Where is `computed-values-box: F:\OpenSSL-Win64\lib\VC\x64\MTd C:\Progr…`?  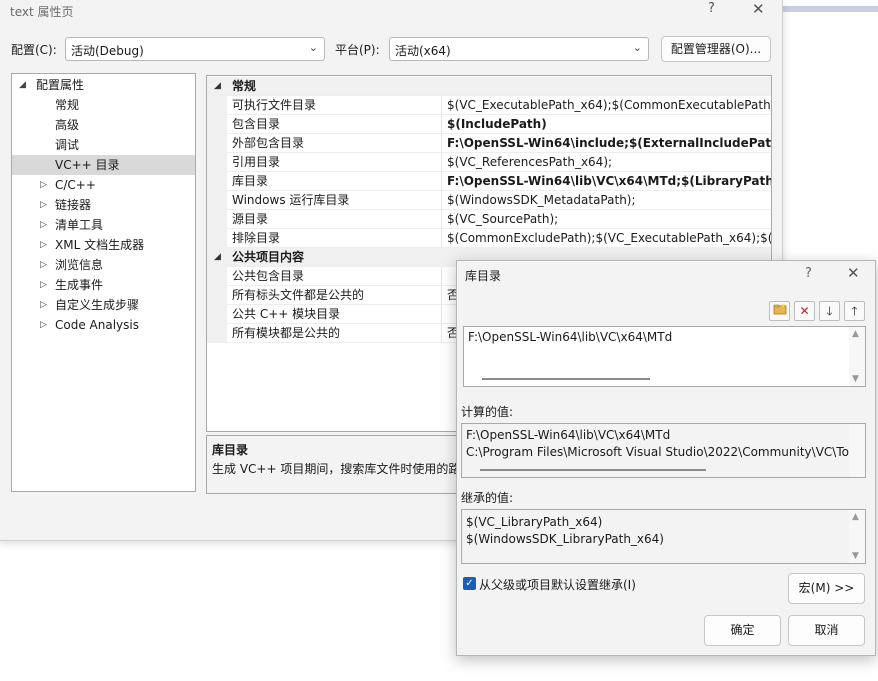
computed-values-box: F:\OpenSSL-Win64\lib\VC\x64\MTd C:\Progr… is located at coordinates (663, 450).